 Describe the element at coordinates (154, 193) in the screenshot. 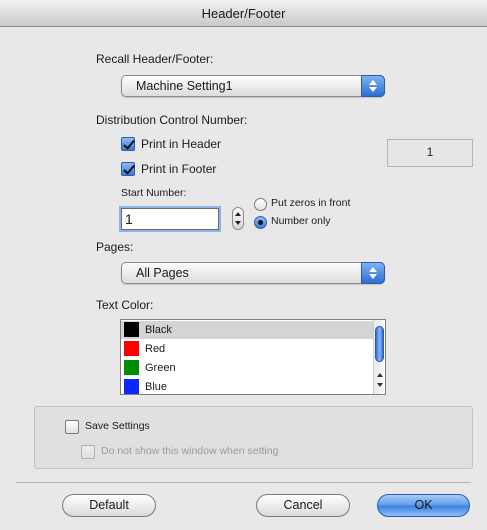

I see `start-number-label: Start Number:` at that location.